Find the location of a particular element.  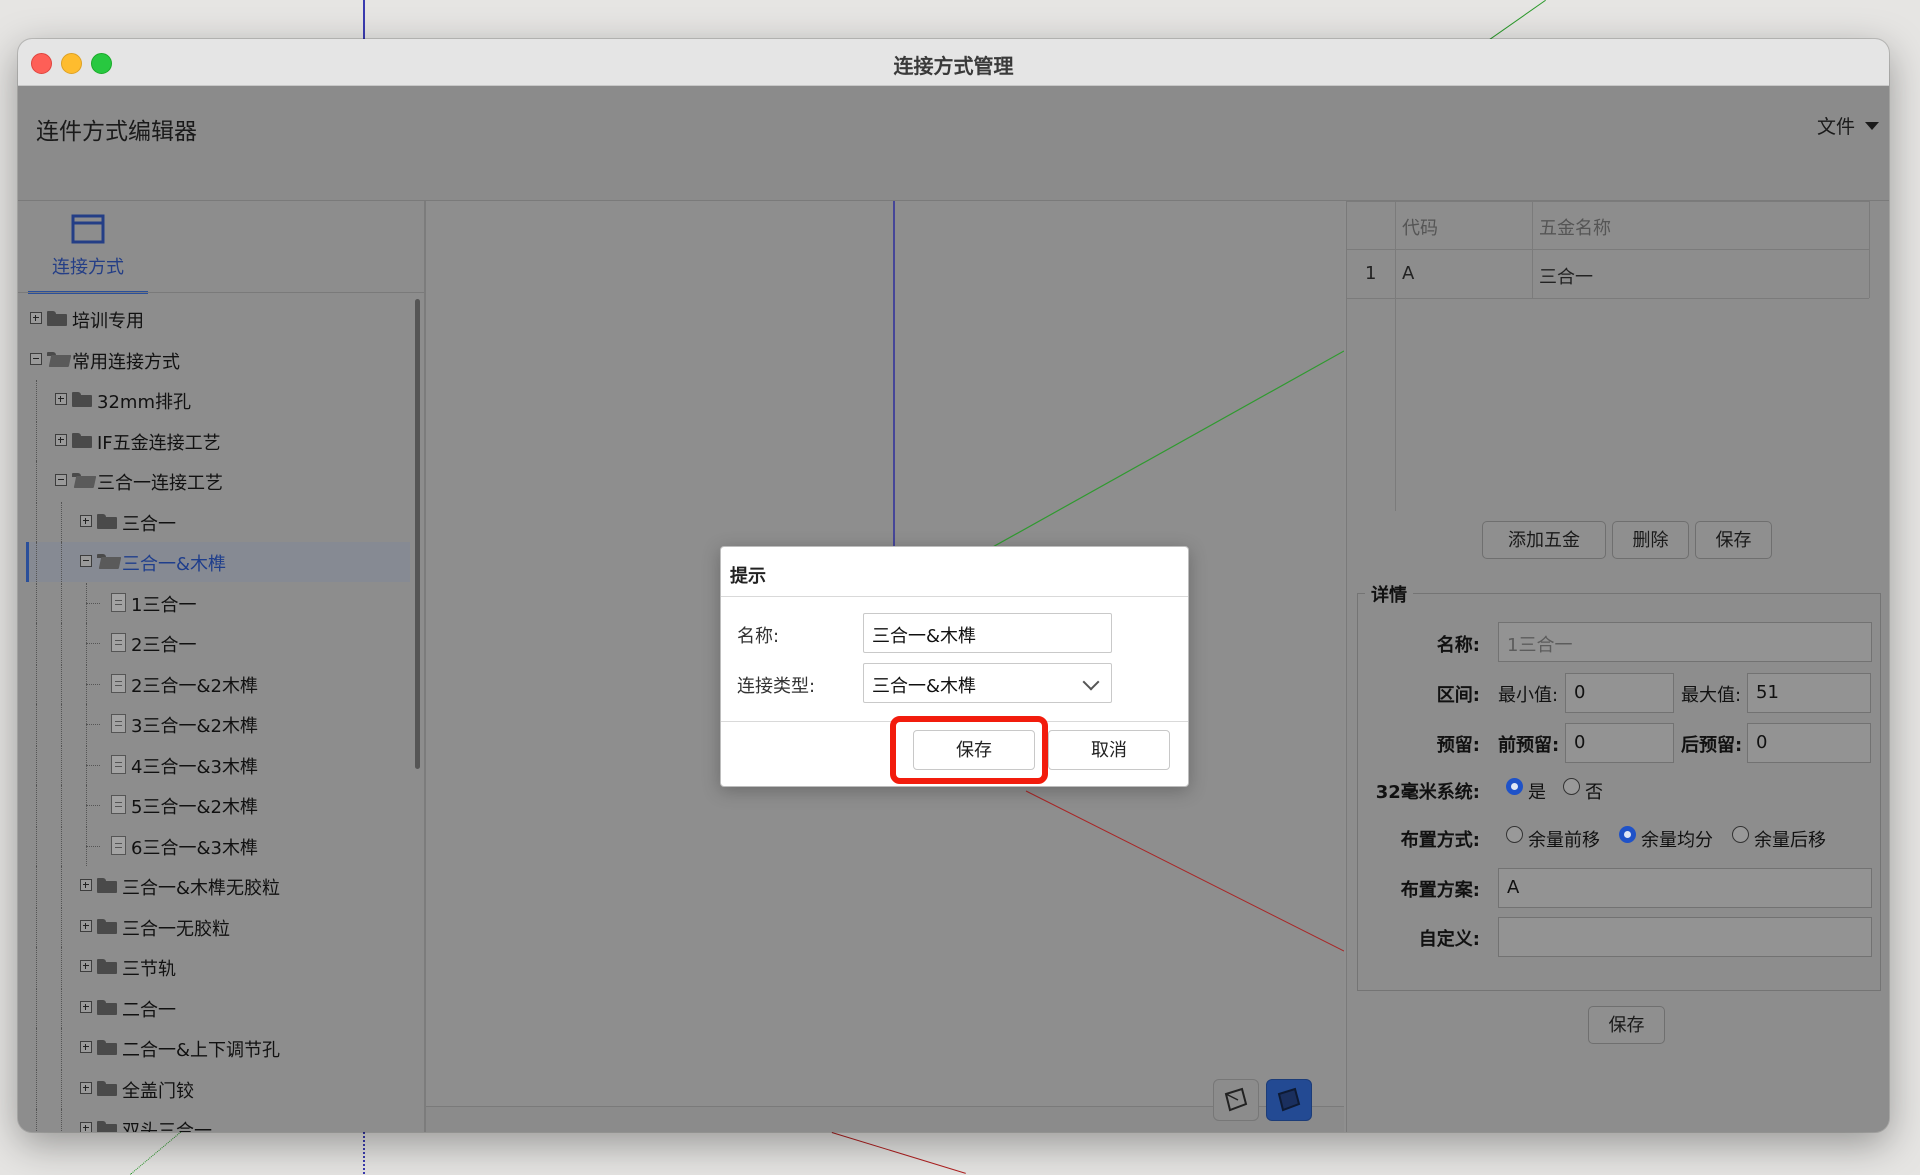

folder-open-icon is located at coordinates (84, 480).